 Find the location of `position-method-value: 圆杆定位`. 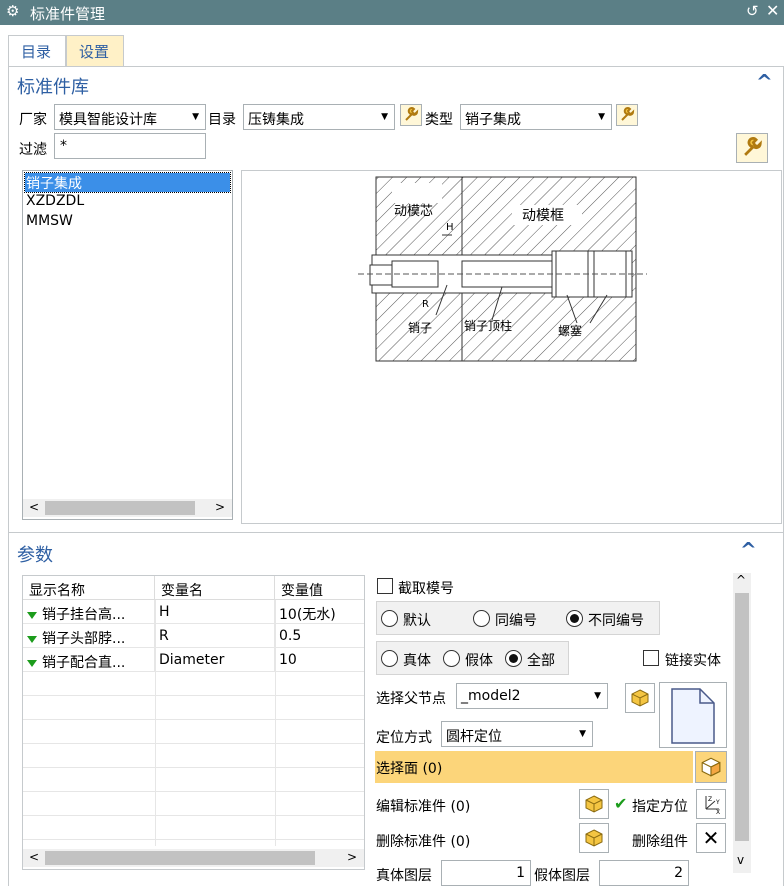

position-method-value: 圆杆定位 is located at coordinates (474, 737).